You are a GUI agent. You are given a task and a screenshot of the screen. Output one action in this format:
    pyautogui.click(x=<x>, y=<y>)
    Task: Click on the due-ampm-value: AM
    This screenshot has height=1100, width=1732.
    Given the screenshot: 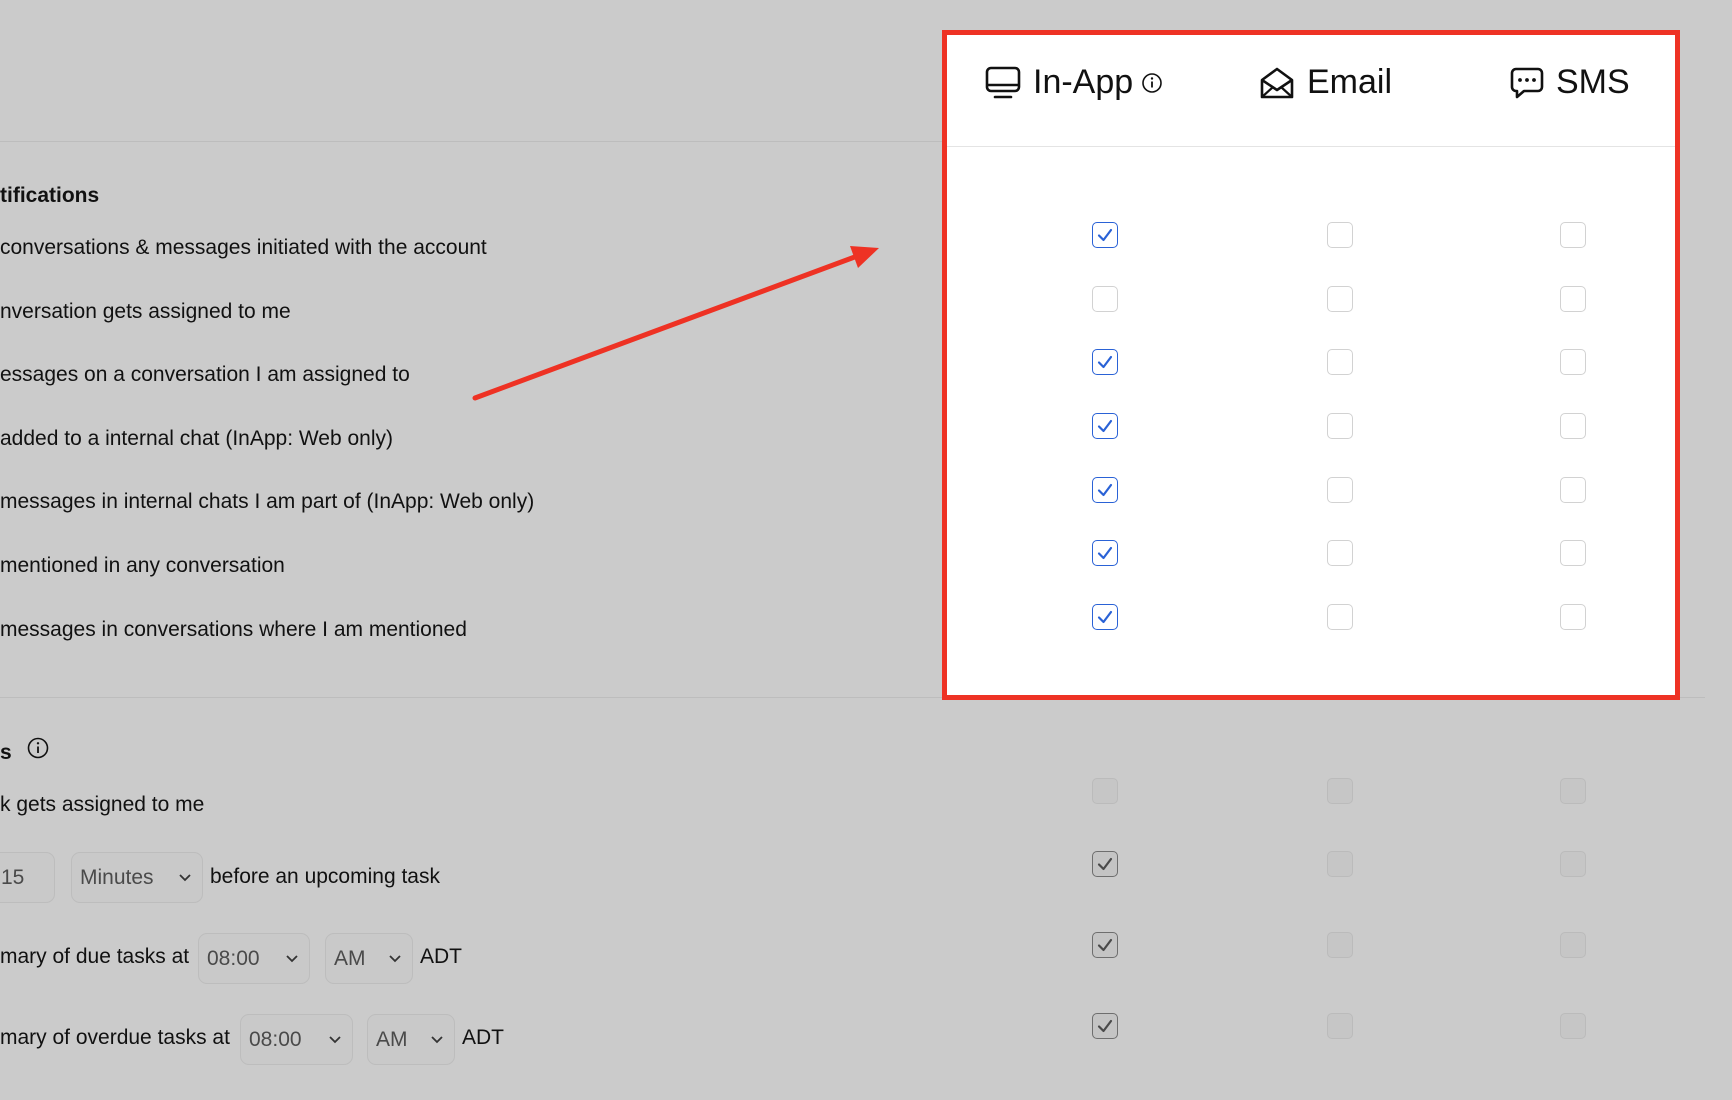 What is the action you would take?
    pyautogui.click(x=350, y=958)
    